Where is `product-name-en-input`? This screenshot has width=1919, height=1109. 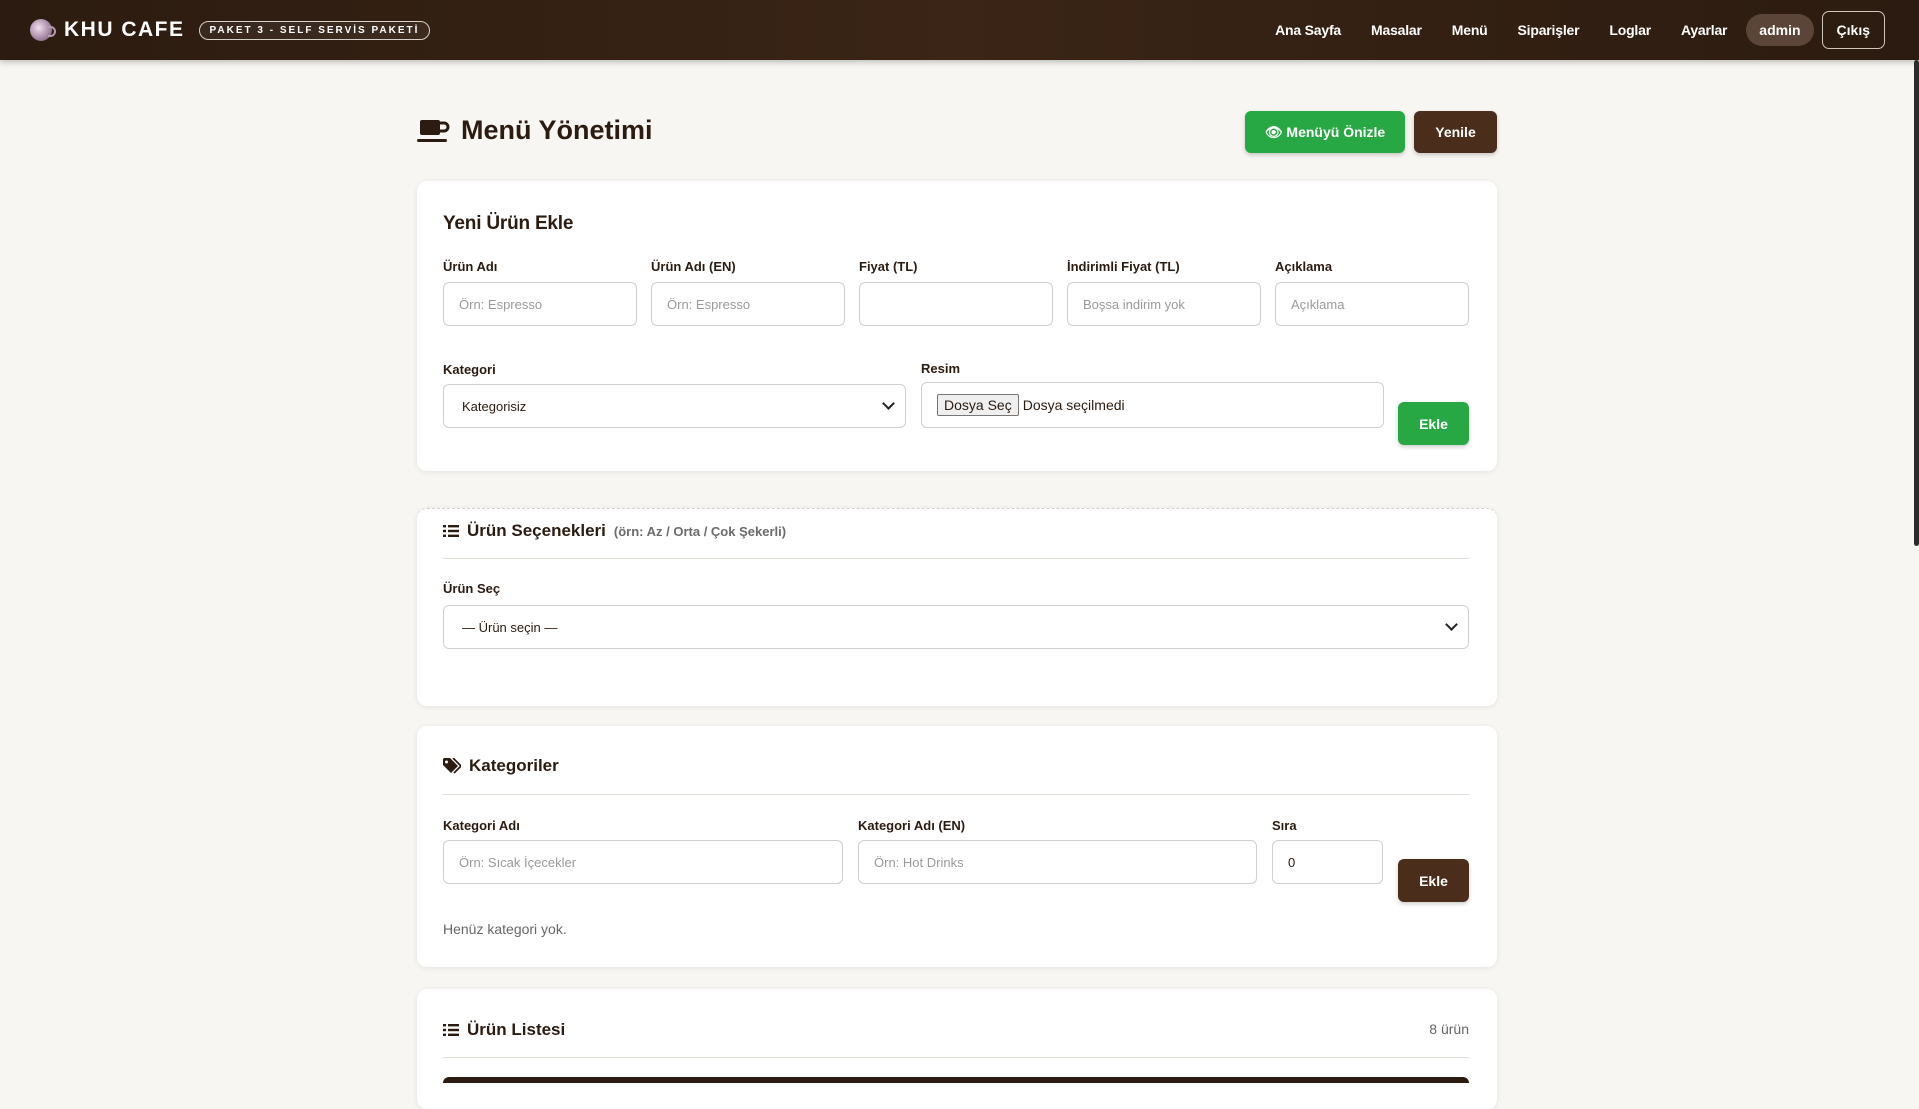
product-name-en-input is located at coordinates (748, 304).